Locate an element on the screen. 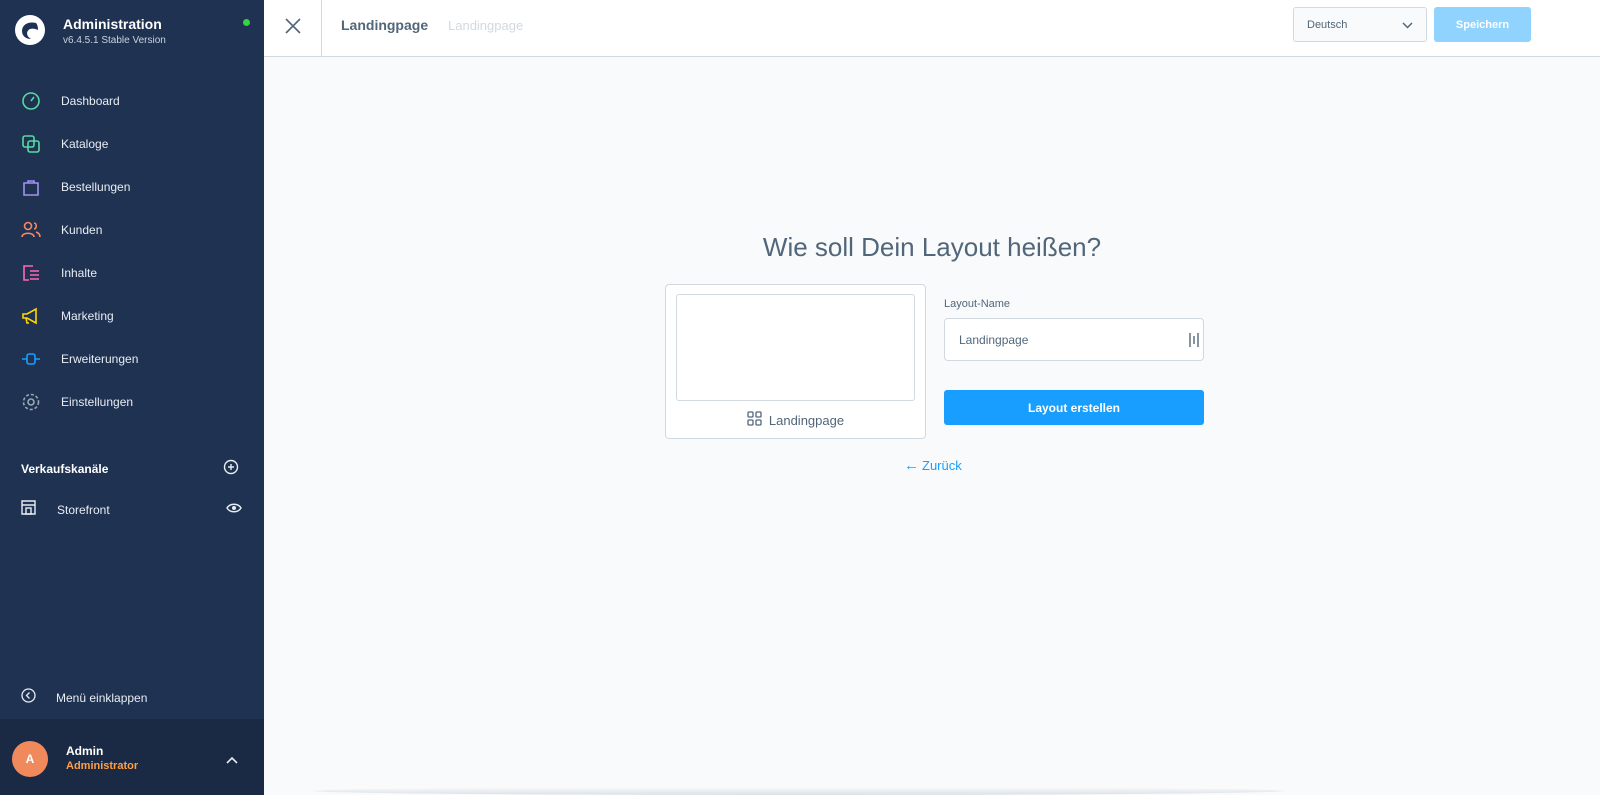 Image resolution: width=1600 pixels, height=795 pixels. layout-type-label: Landingpage is located at coordinates (795, 420).